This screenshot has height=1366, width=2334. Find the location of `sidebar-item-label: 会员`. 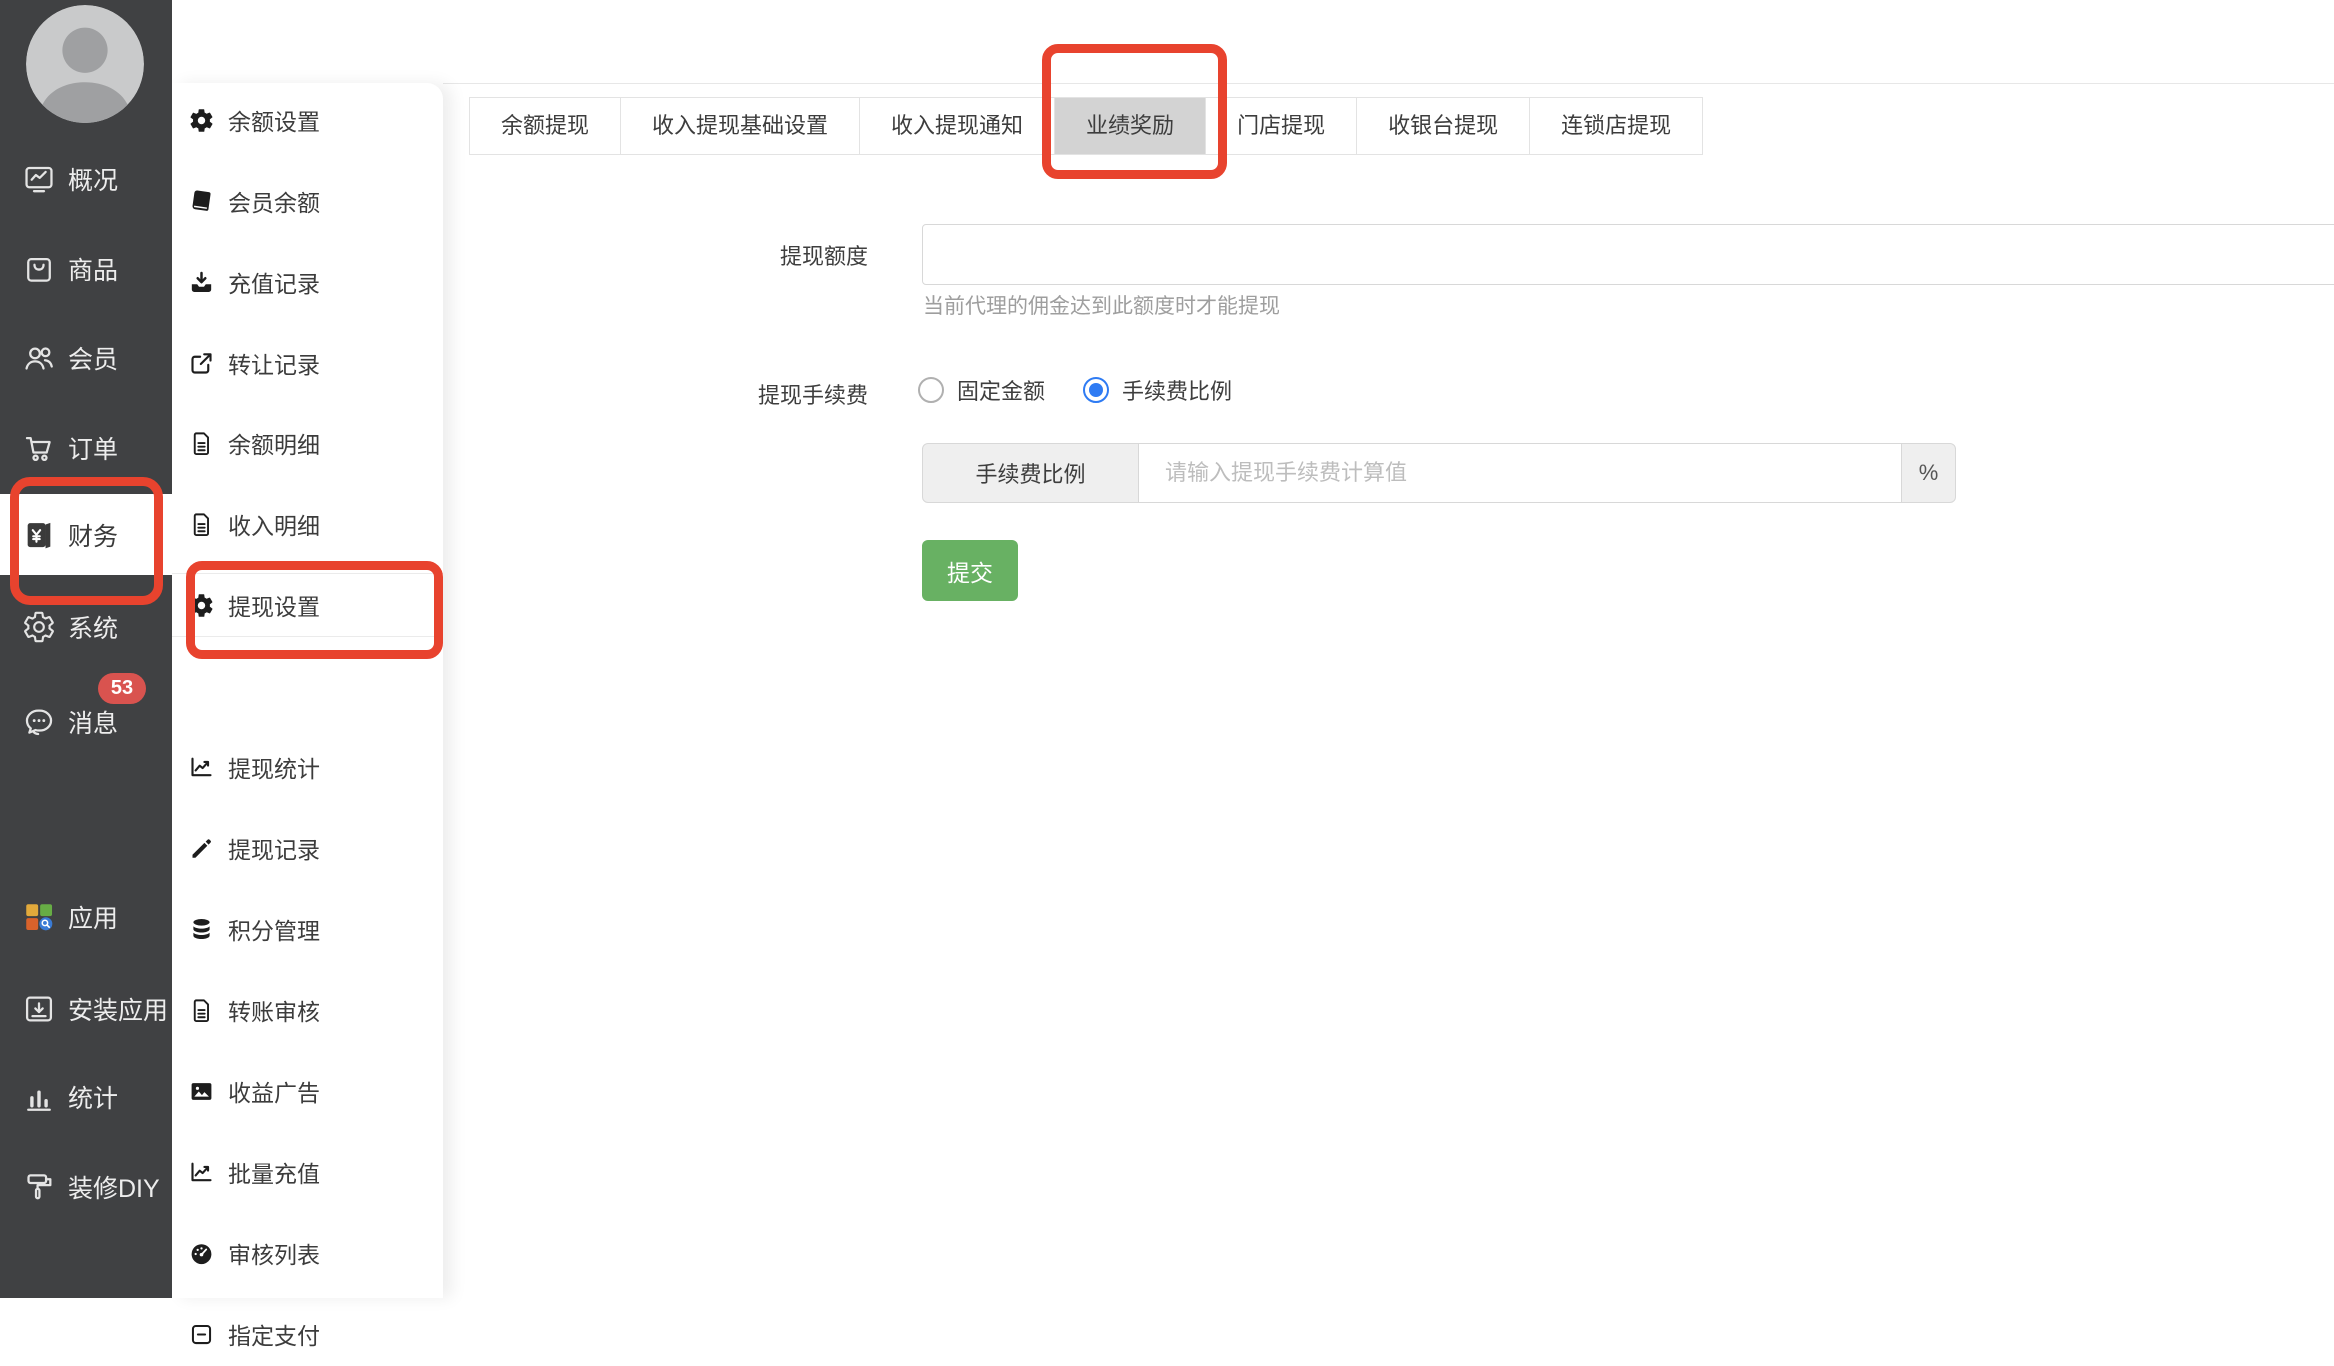

sidebar-item-label: 会员 is located at coordinates (93, 360).